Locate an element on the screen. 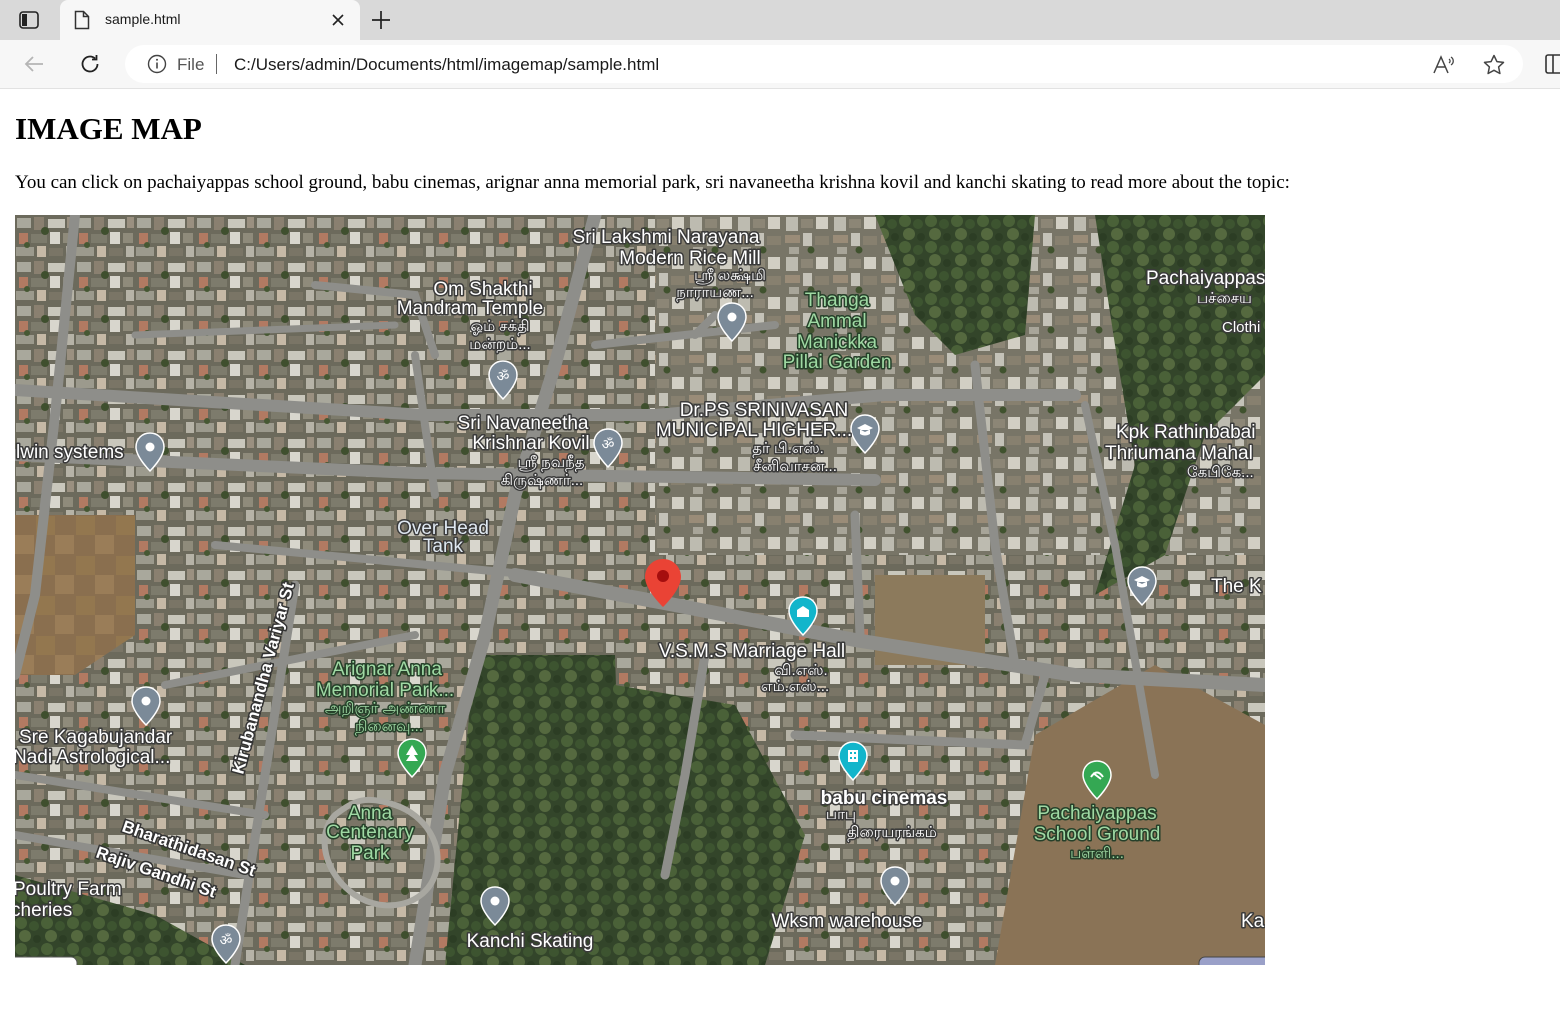  map-corner-control-left is located at coordinates (46, 960).